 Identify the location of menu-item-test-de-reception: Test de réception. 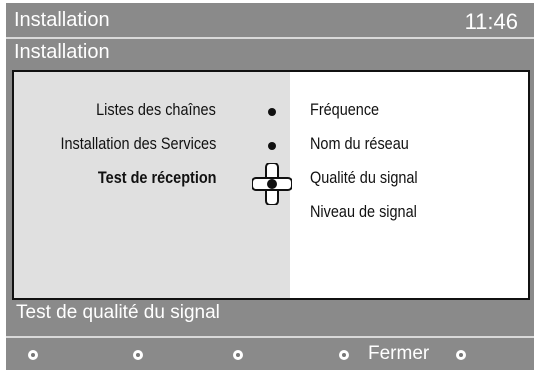
(156, 178).